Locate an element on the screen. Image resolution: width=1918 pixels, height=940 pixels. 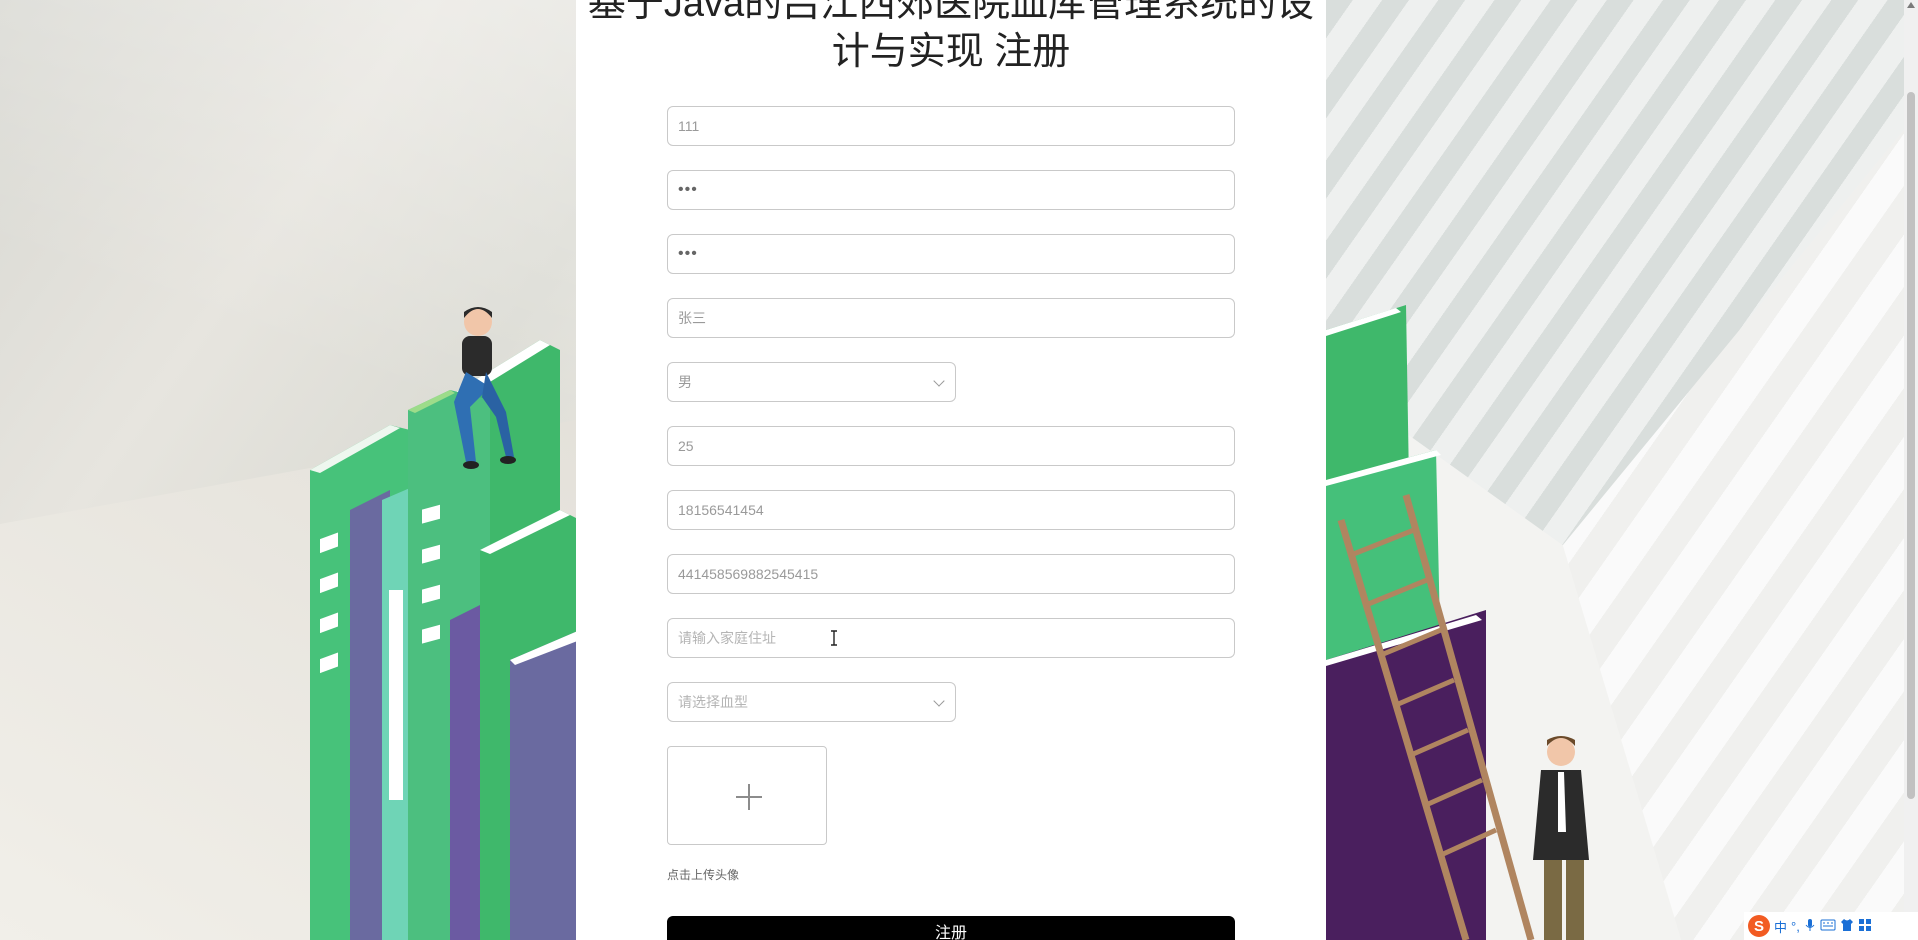
id-card-input: 441458569882545415 is located at coordinates (951, 574).